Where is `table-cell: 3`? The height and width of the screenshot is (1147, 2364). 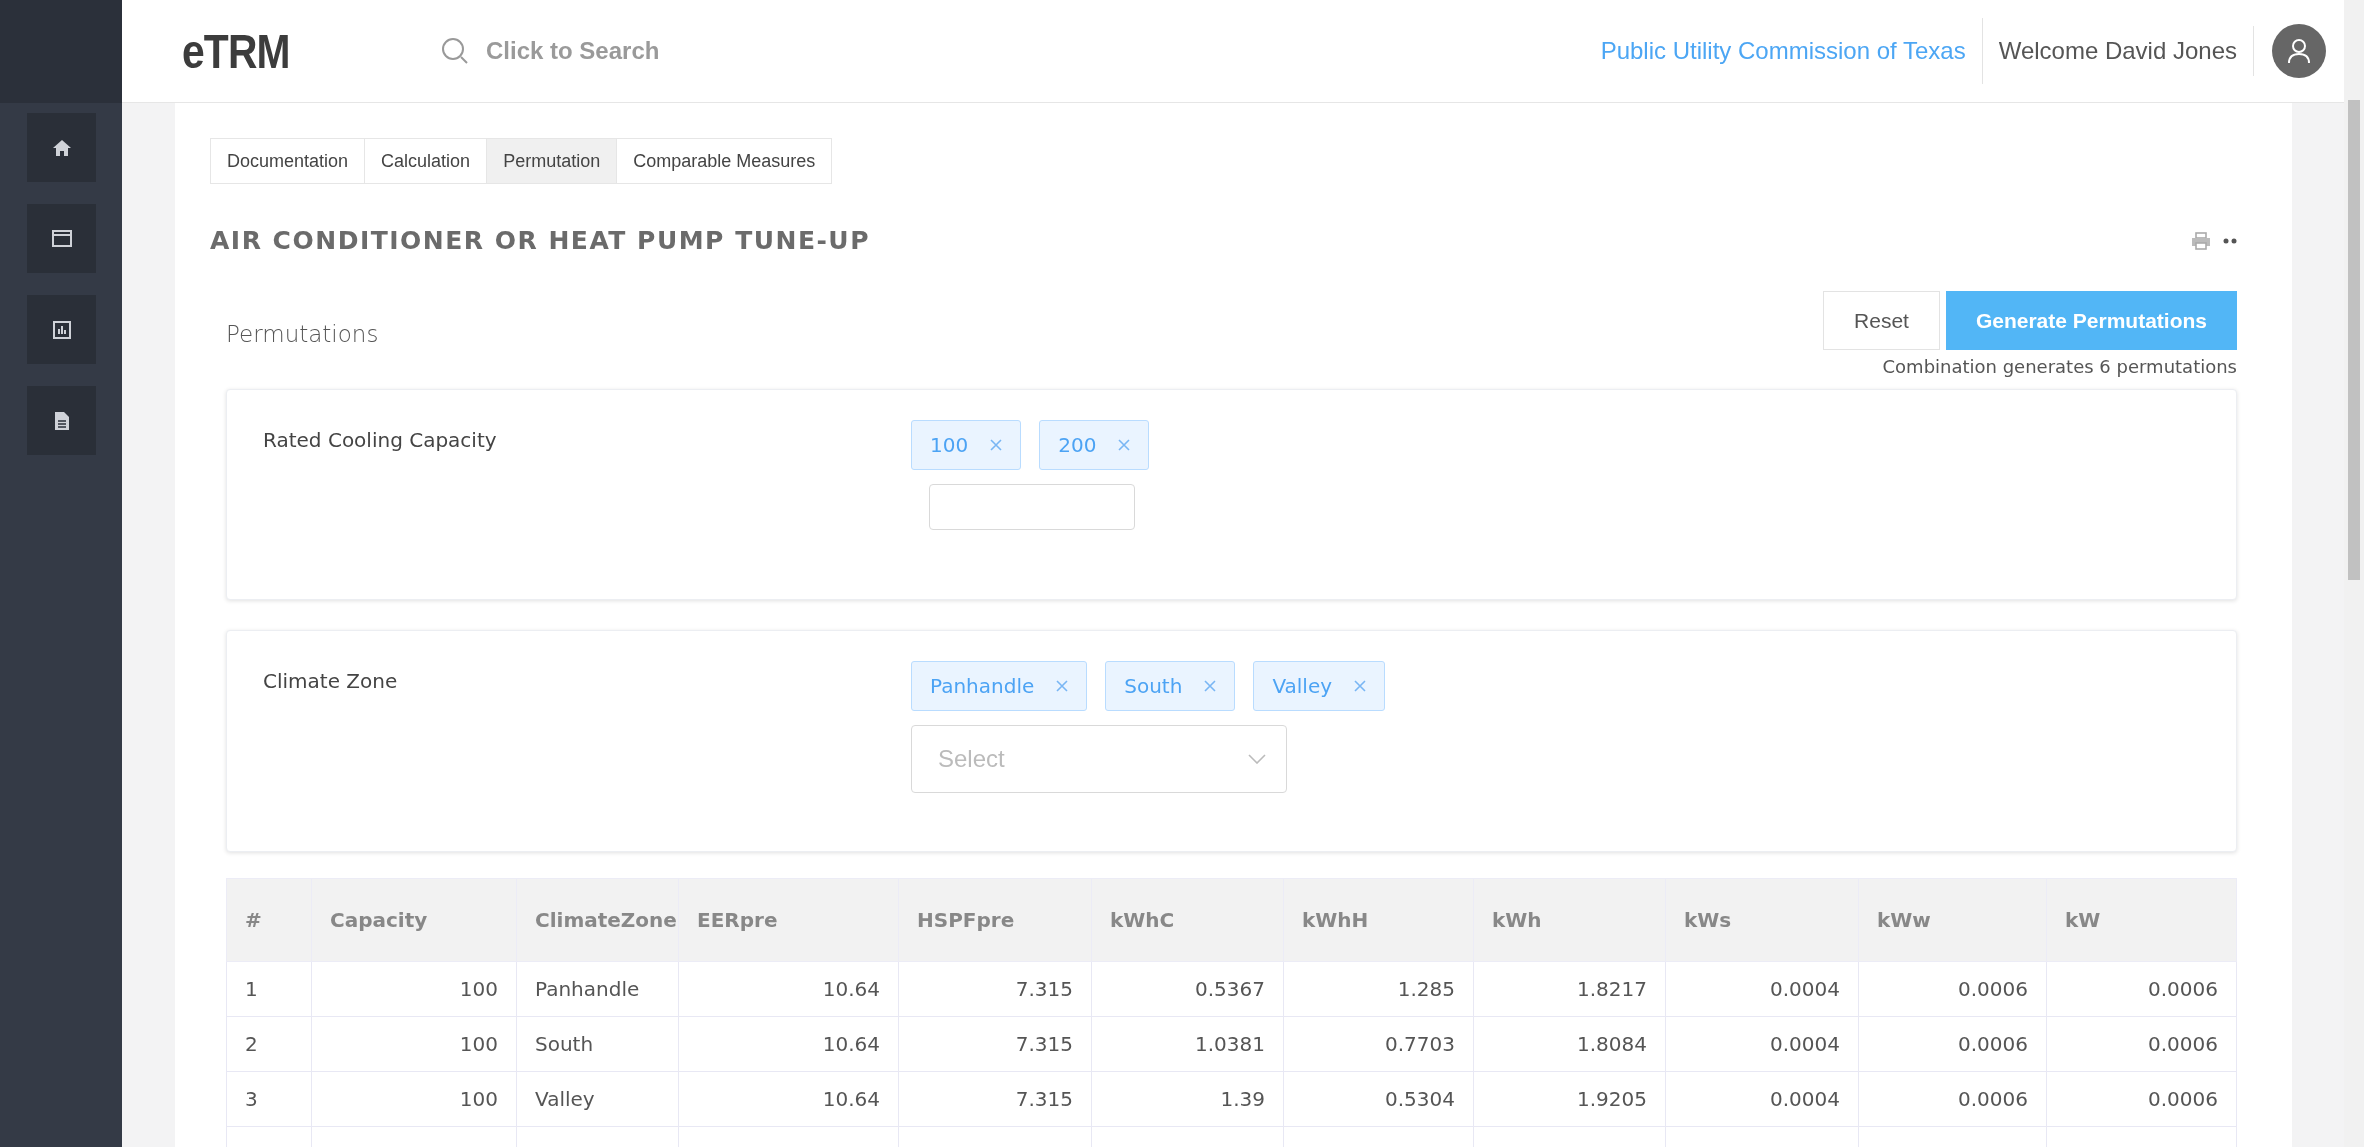 table-cell: 3 is located at coordinates (269, 1099).